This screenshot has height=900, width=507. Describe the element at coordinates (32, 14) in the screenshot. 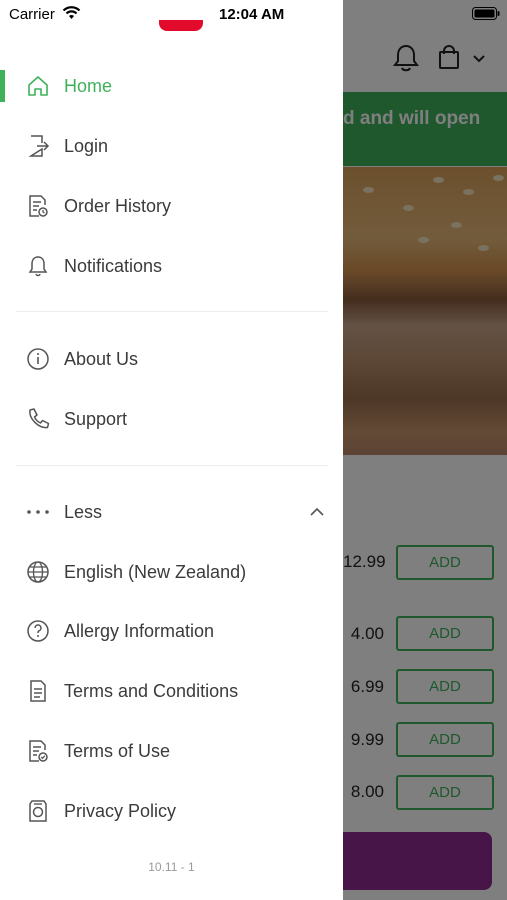

I see `carrier-label: Carrier` at that location.